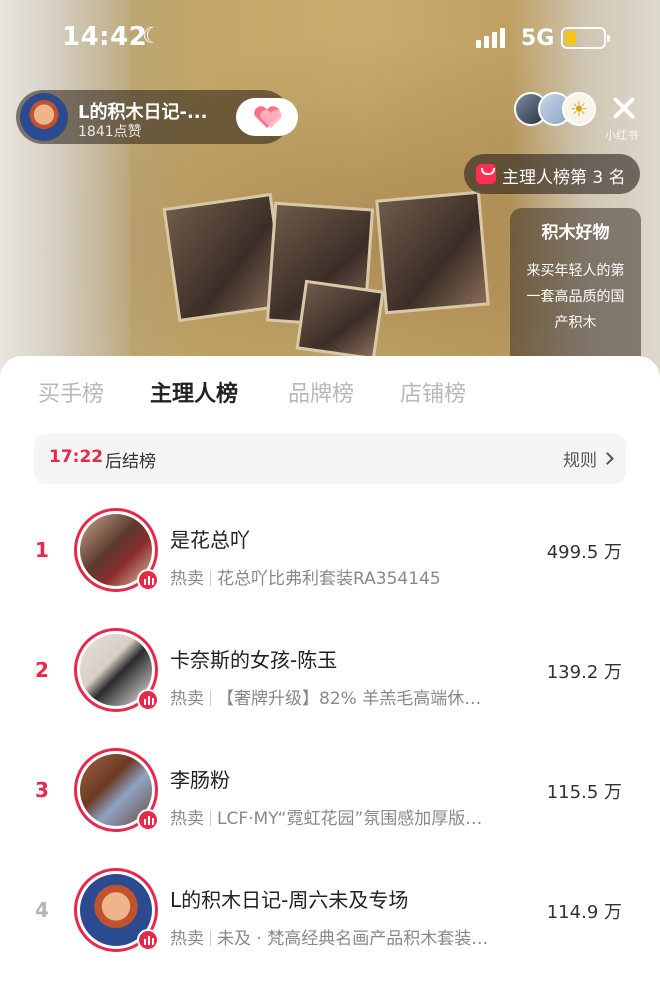 The height and width of the screenshot is (984, 660). Describe the element at coordinates (110, 132) in the screenshot. I see `host-likes: 1841点赞` at that location.